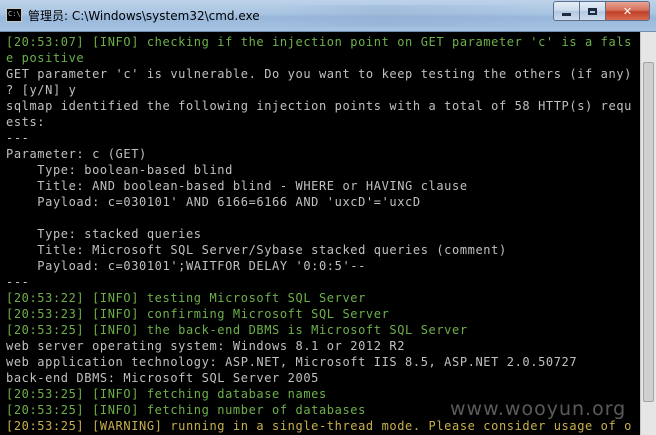 The height and width of the screenshot is (435, 656). I want to click on title-bar: C:\ 管理员: C:\Windows\system32\cmd.exe ✕, so click(328, 16).